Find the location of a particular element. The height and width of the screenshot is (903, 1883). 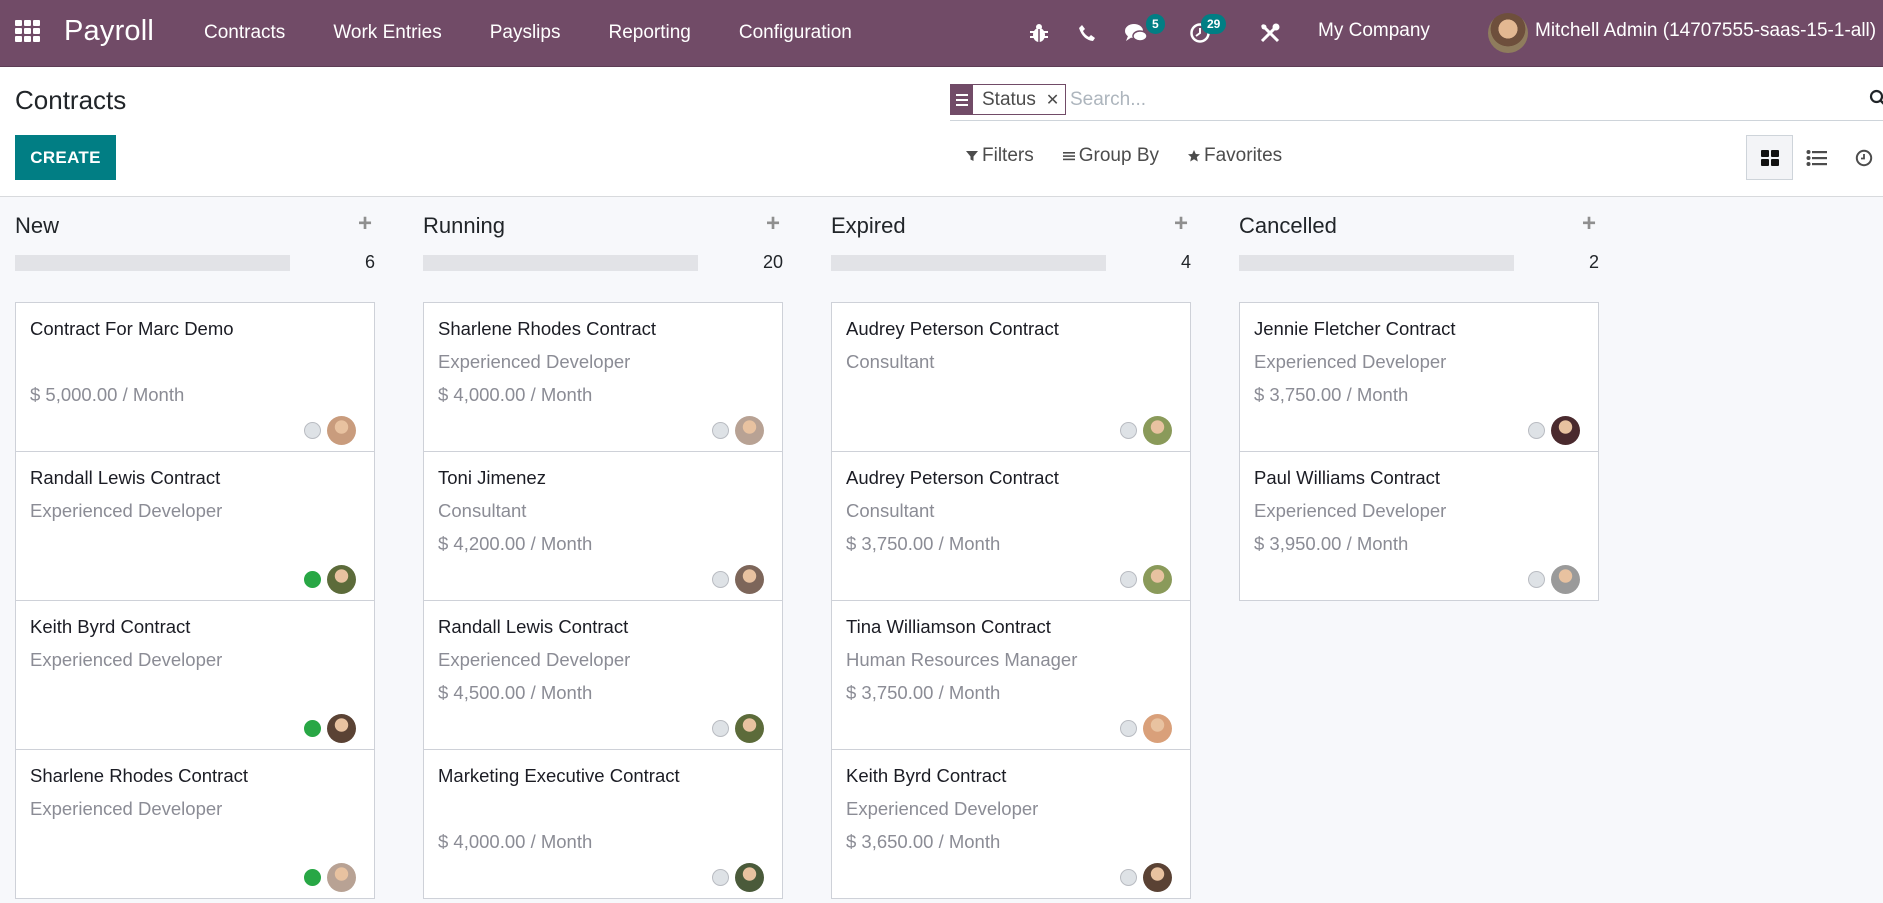

menu-reporting: Reporting is located at coordinates (649, 33).